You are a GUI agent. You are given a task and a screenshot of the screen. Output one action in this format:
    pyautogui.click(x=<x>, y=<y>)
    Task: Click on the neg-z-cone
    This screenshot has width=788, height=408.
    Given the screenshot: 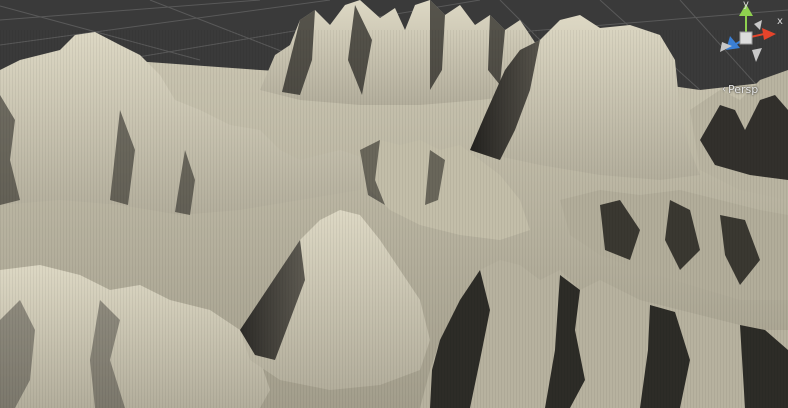 What is the action you would take?
    pyautogui.click(x=757, y=55)
    